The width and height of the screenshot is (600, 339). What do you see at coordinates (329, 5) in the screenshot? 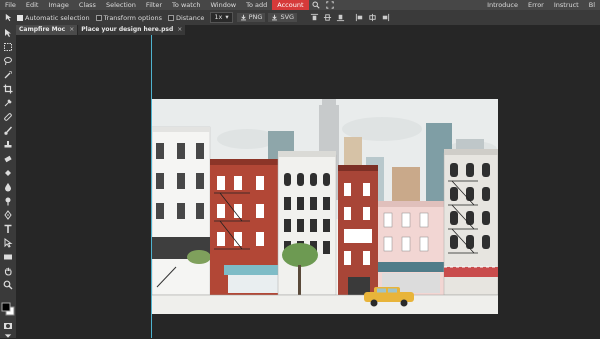
I see `fullscreen-icon` at bounding box center [329, 5].